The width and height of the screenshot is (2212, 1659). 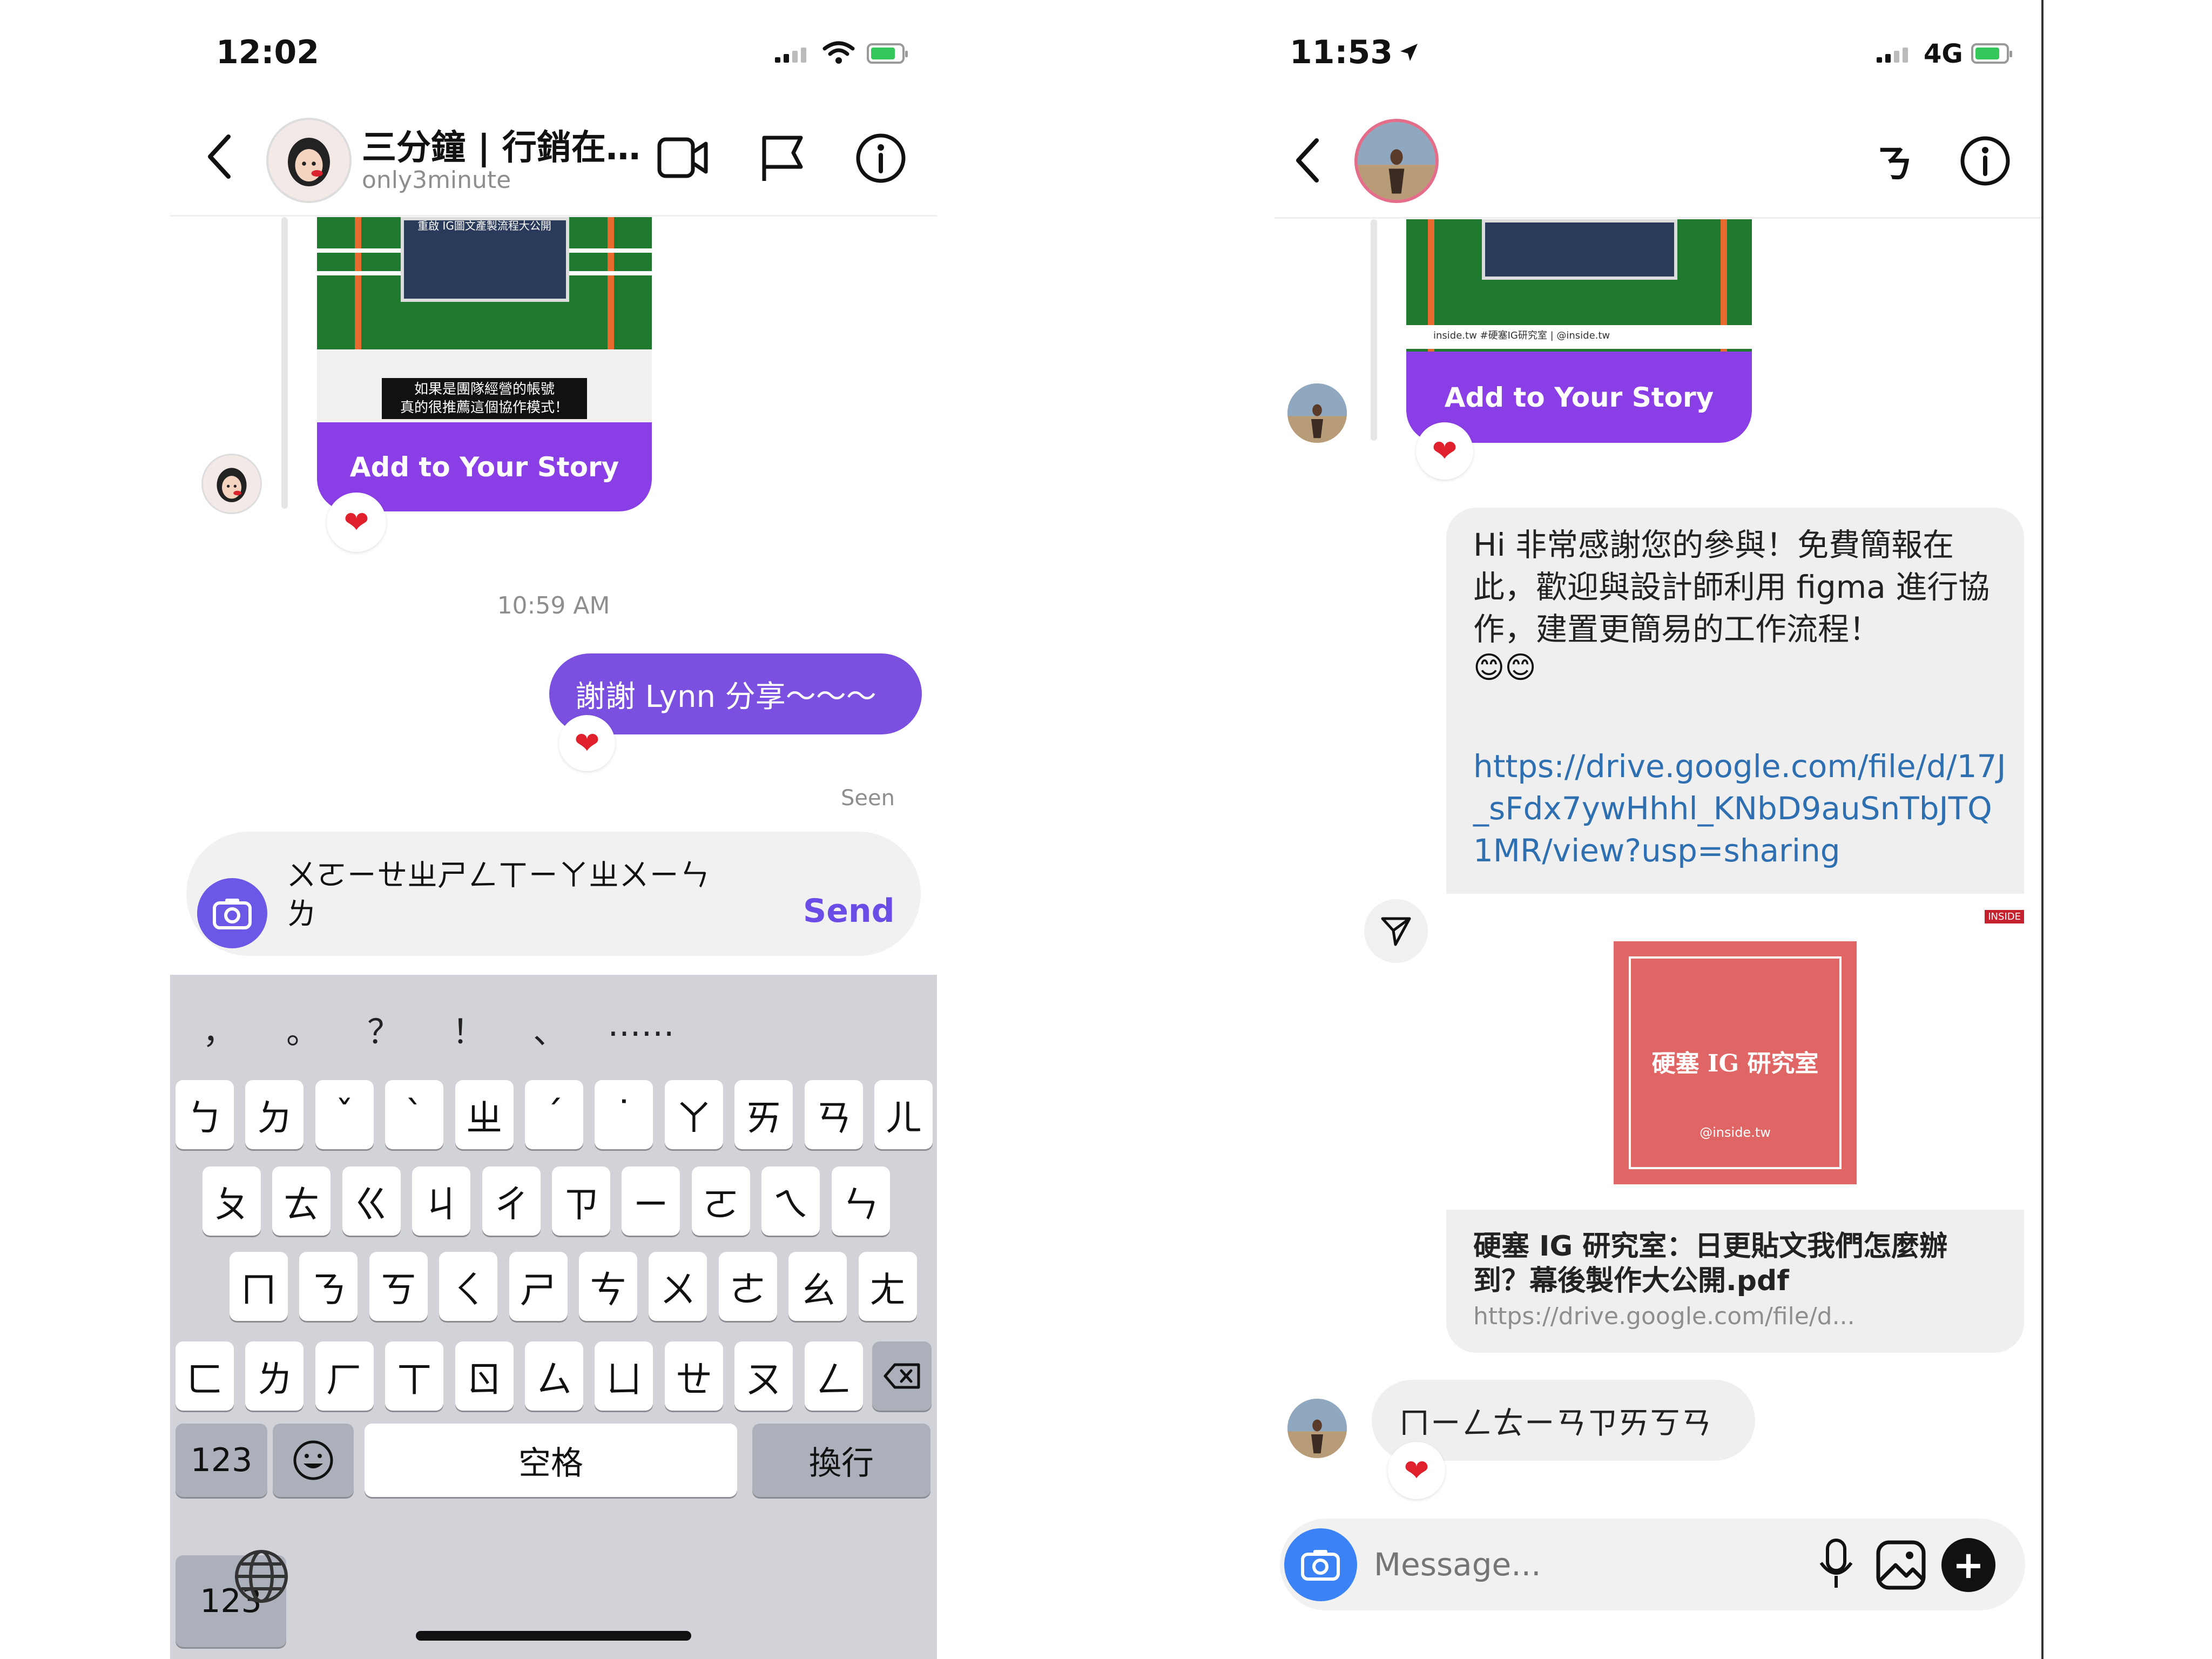 I want to click on keyboard-key: ㄝ, so click(x=693, y=1376).